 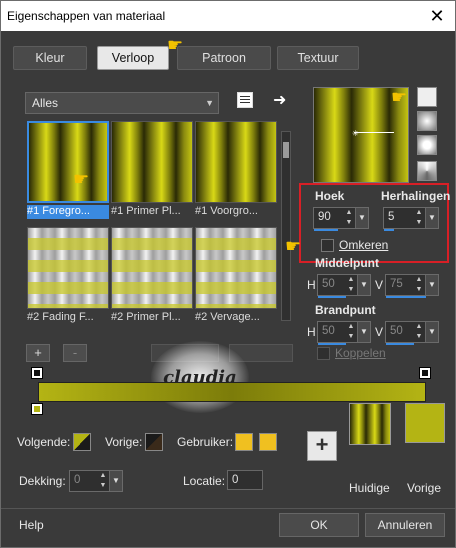 What do you see at coordinates (286, 150) in the screenshot?
I see `scrollbar-thumb` at bounding box center [286, 150].